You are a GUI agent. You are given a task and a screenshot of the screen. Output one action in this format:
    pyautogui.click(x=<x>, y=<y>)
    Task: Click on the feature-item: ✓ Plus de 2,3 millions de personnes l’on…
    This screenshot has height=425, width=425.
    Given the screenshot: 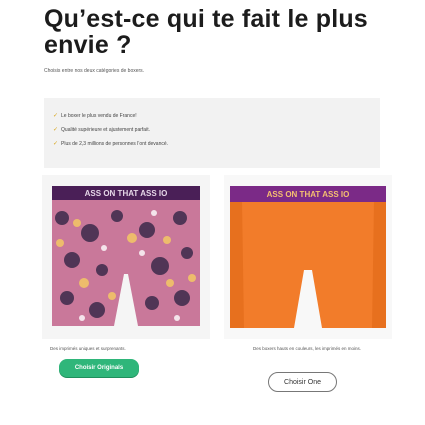 What is the action you would take?
    pyautogui.click(x=111, y=144)
    